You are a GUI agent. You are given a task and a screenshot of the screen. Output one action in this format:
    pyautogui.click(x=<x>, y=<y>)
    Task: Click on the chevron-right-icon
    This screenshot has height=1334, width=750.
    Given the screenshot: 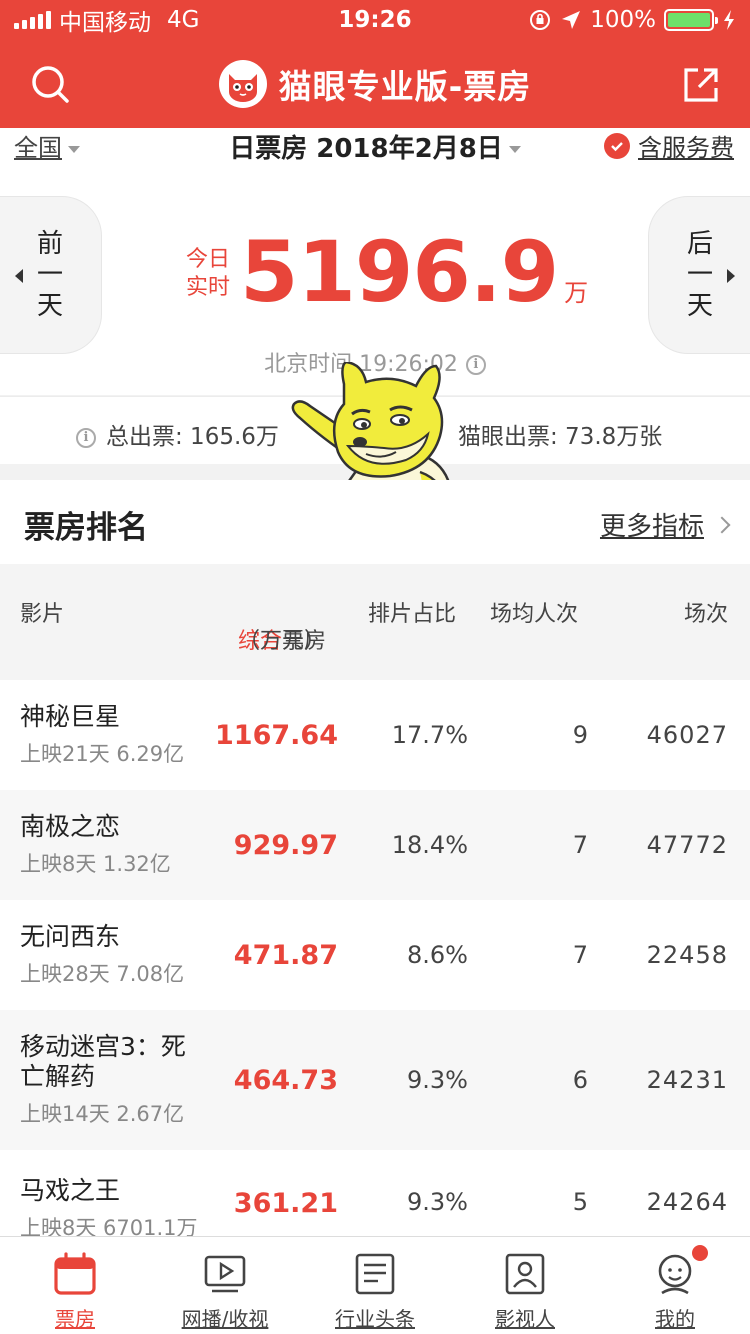 What is the action you would take?
    pyautogui.click(x=722, y=524)
    